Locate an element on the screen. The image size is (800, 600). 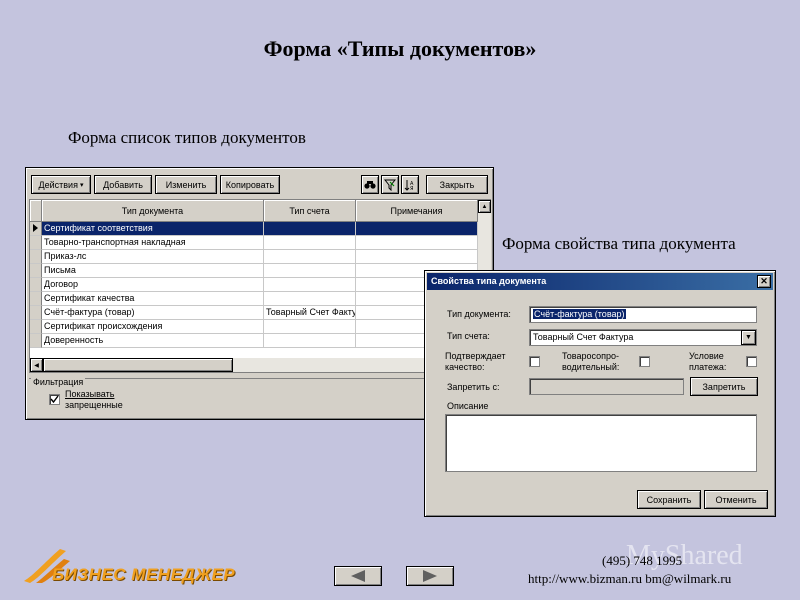
checkmark-icon is located at coordinates (54, 399).